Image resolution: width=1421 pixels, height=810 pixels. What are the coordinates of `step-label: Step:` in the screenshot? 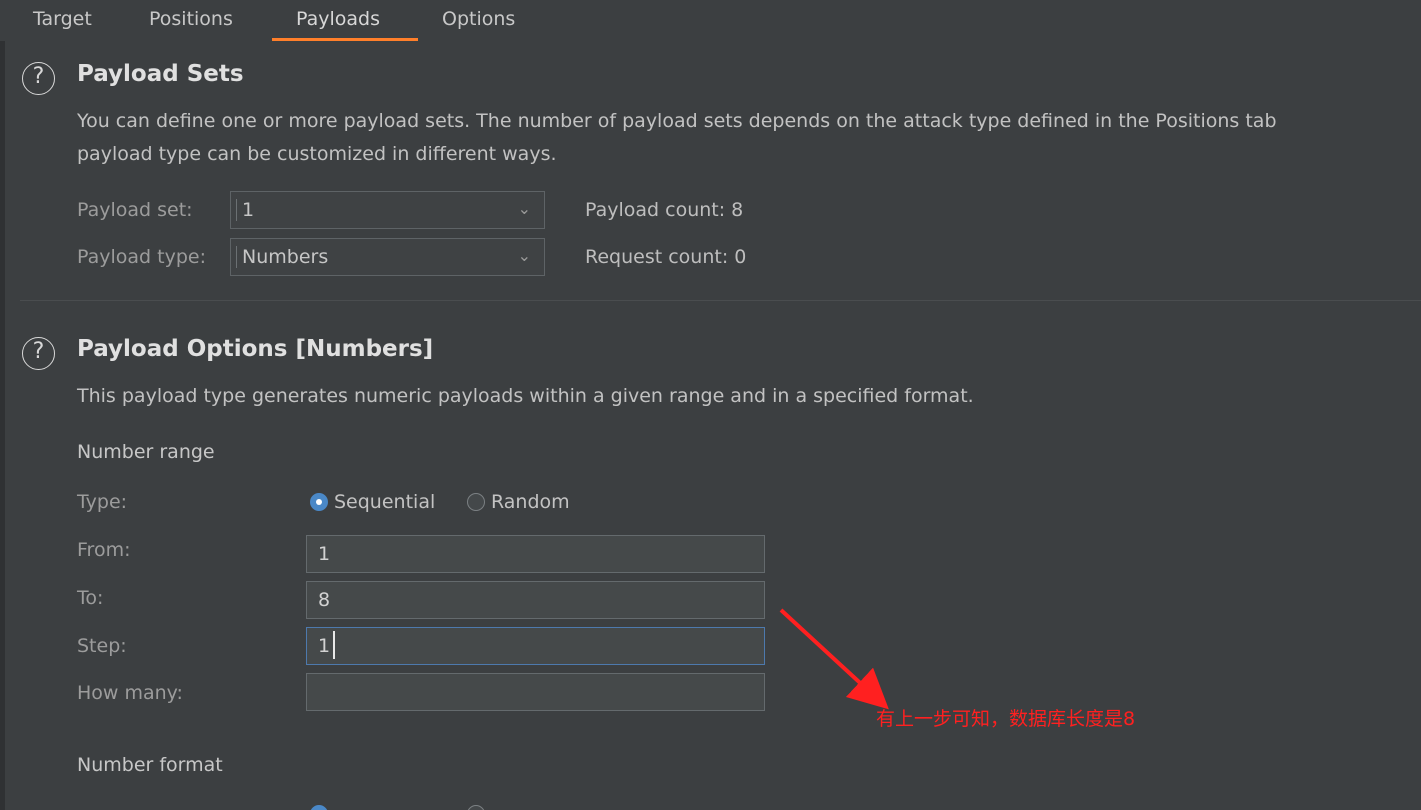 It's located at (102, 646).